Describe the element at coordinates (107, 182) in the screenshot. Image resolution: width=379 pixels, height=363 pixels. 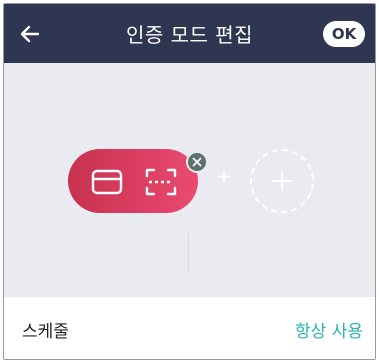
I see `card-icon` at that location.